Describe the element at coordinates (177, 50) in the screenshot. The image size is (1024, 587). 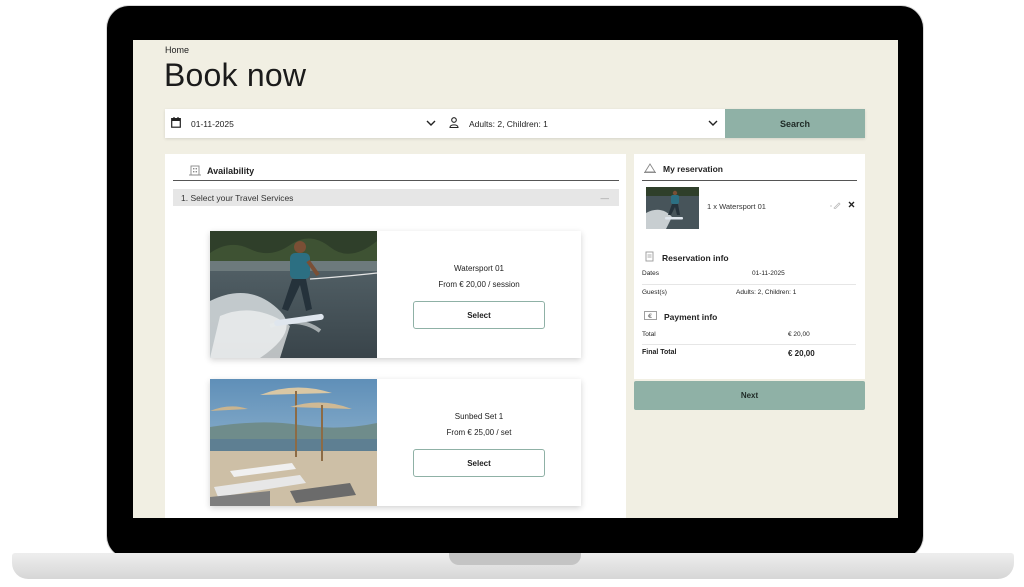
I see `breadcrumb: Home` at that location.